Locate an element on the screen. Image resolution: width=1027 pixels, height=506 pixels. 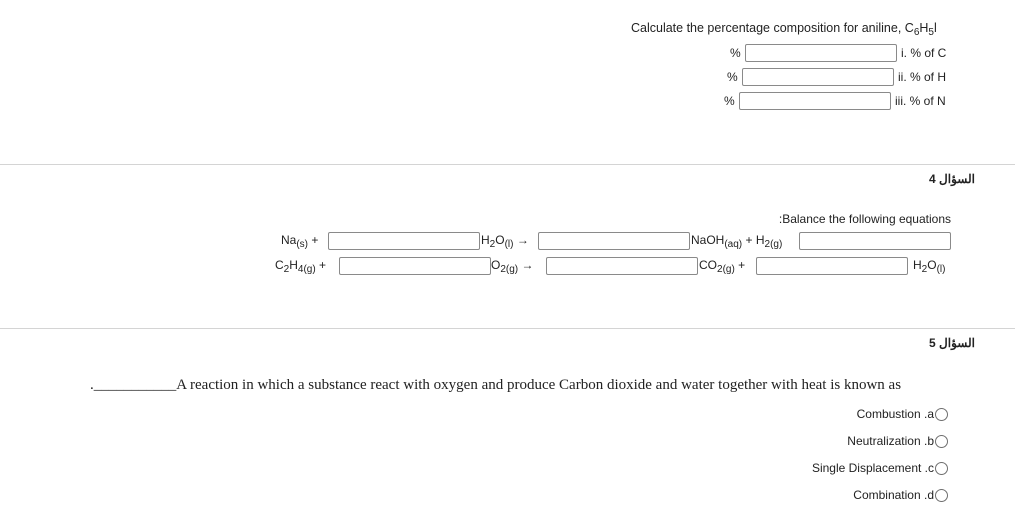
eq1-reactant2: H2O(l) → is located at coordinates (505, 241).